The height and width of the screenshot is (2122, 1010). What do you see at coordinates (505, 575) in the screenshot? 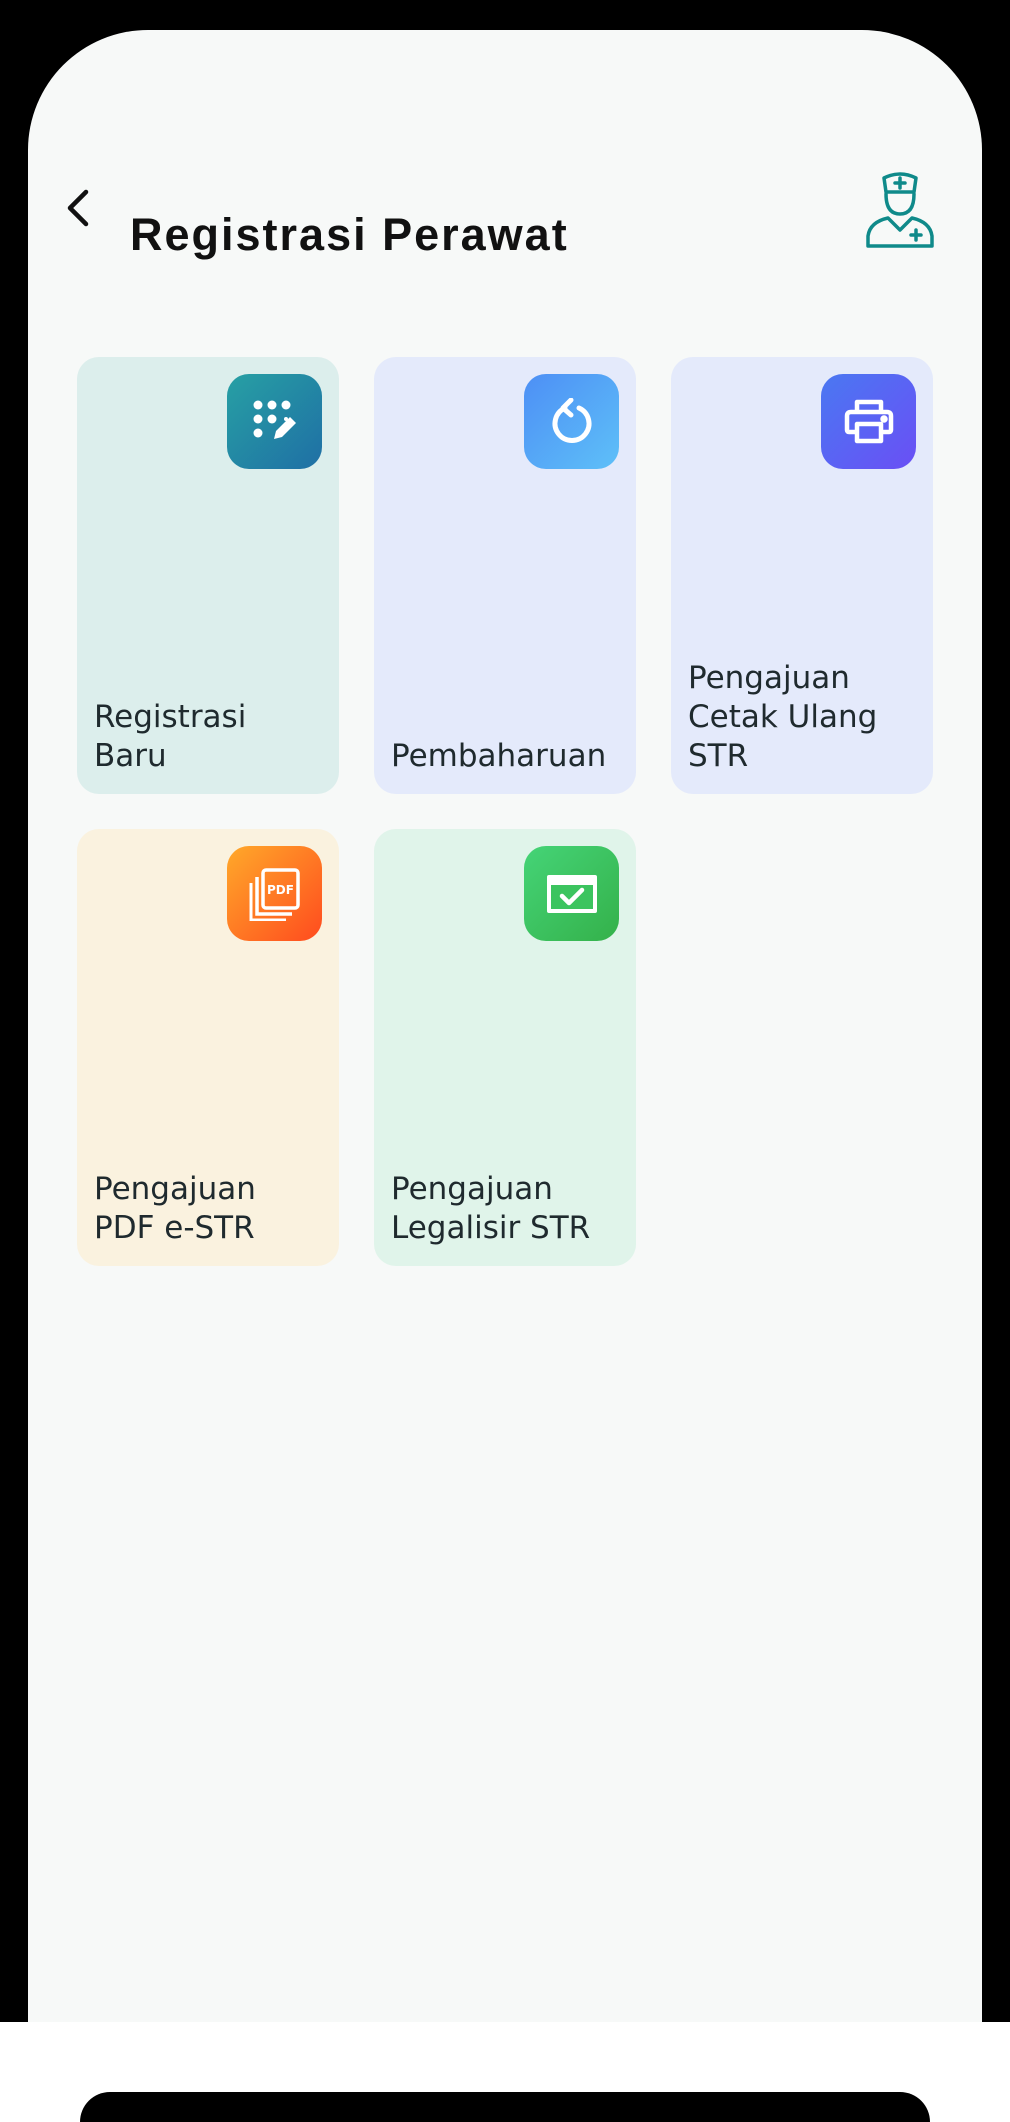
I see `menu-card-pembaharuan: Pembaharuan` at bounding box center [505, 575].